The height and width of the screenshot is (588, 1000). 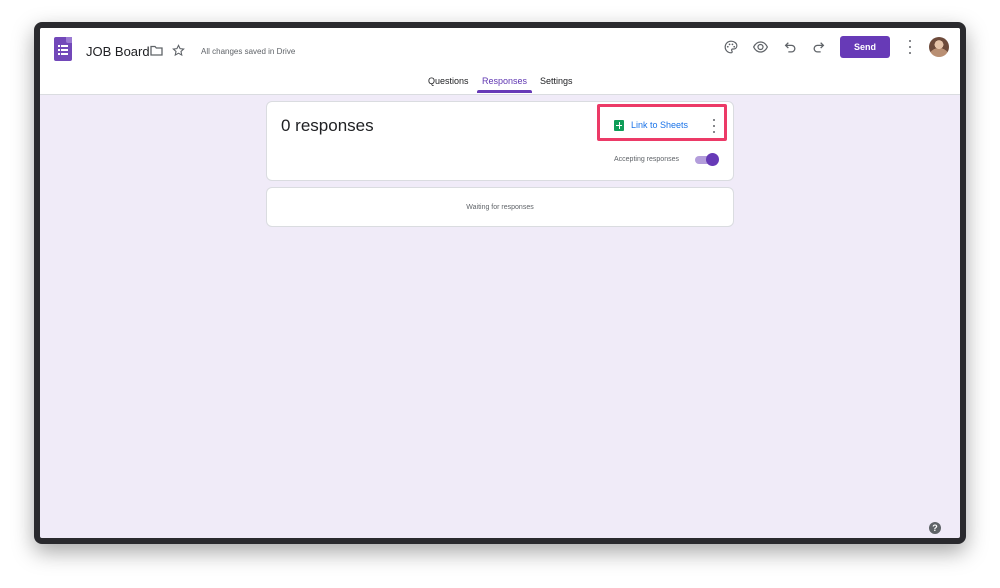 I want to click on document-title: JOB Board, so click(x=118, y=51).